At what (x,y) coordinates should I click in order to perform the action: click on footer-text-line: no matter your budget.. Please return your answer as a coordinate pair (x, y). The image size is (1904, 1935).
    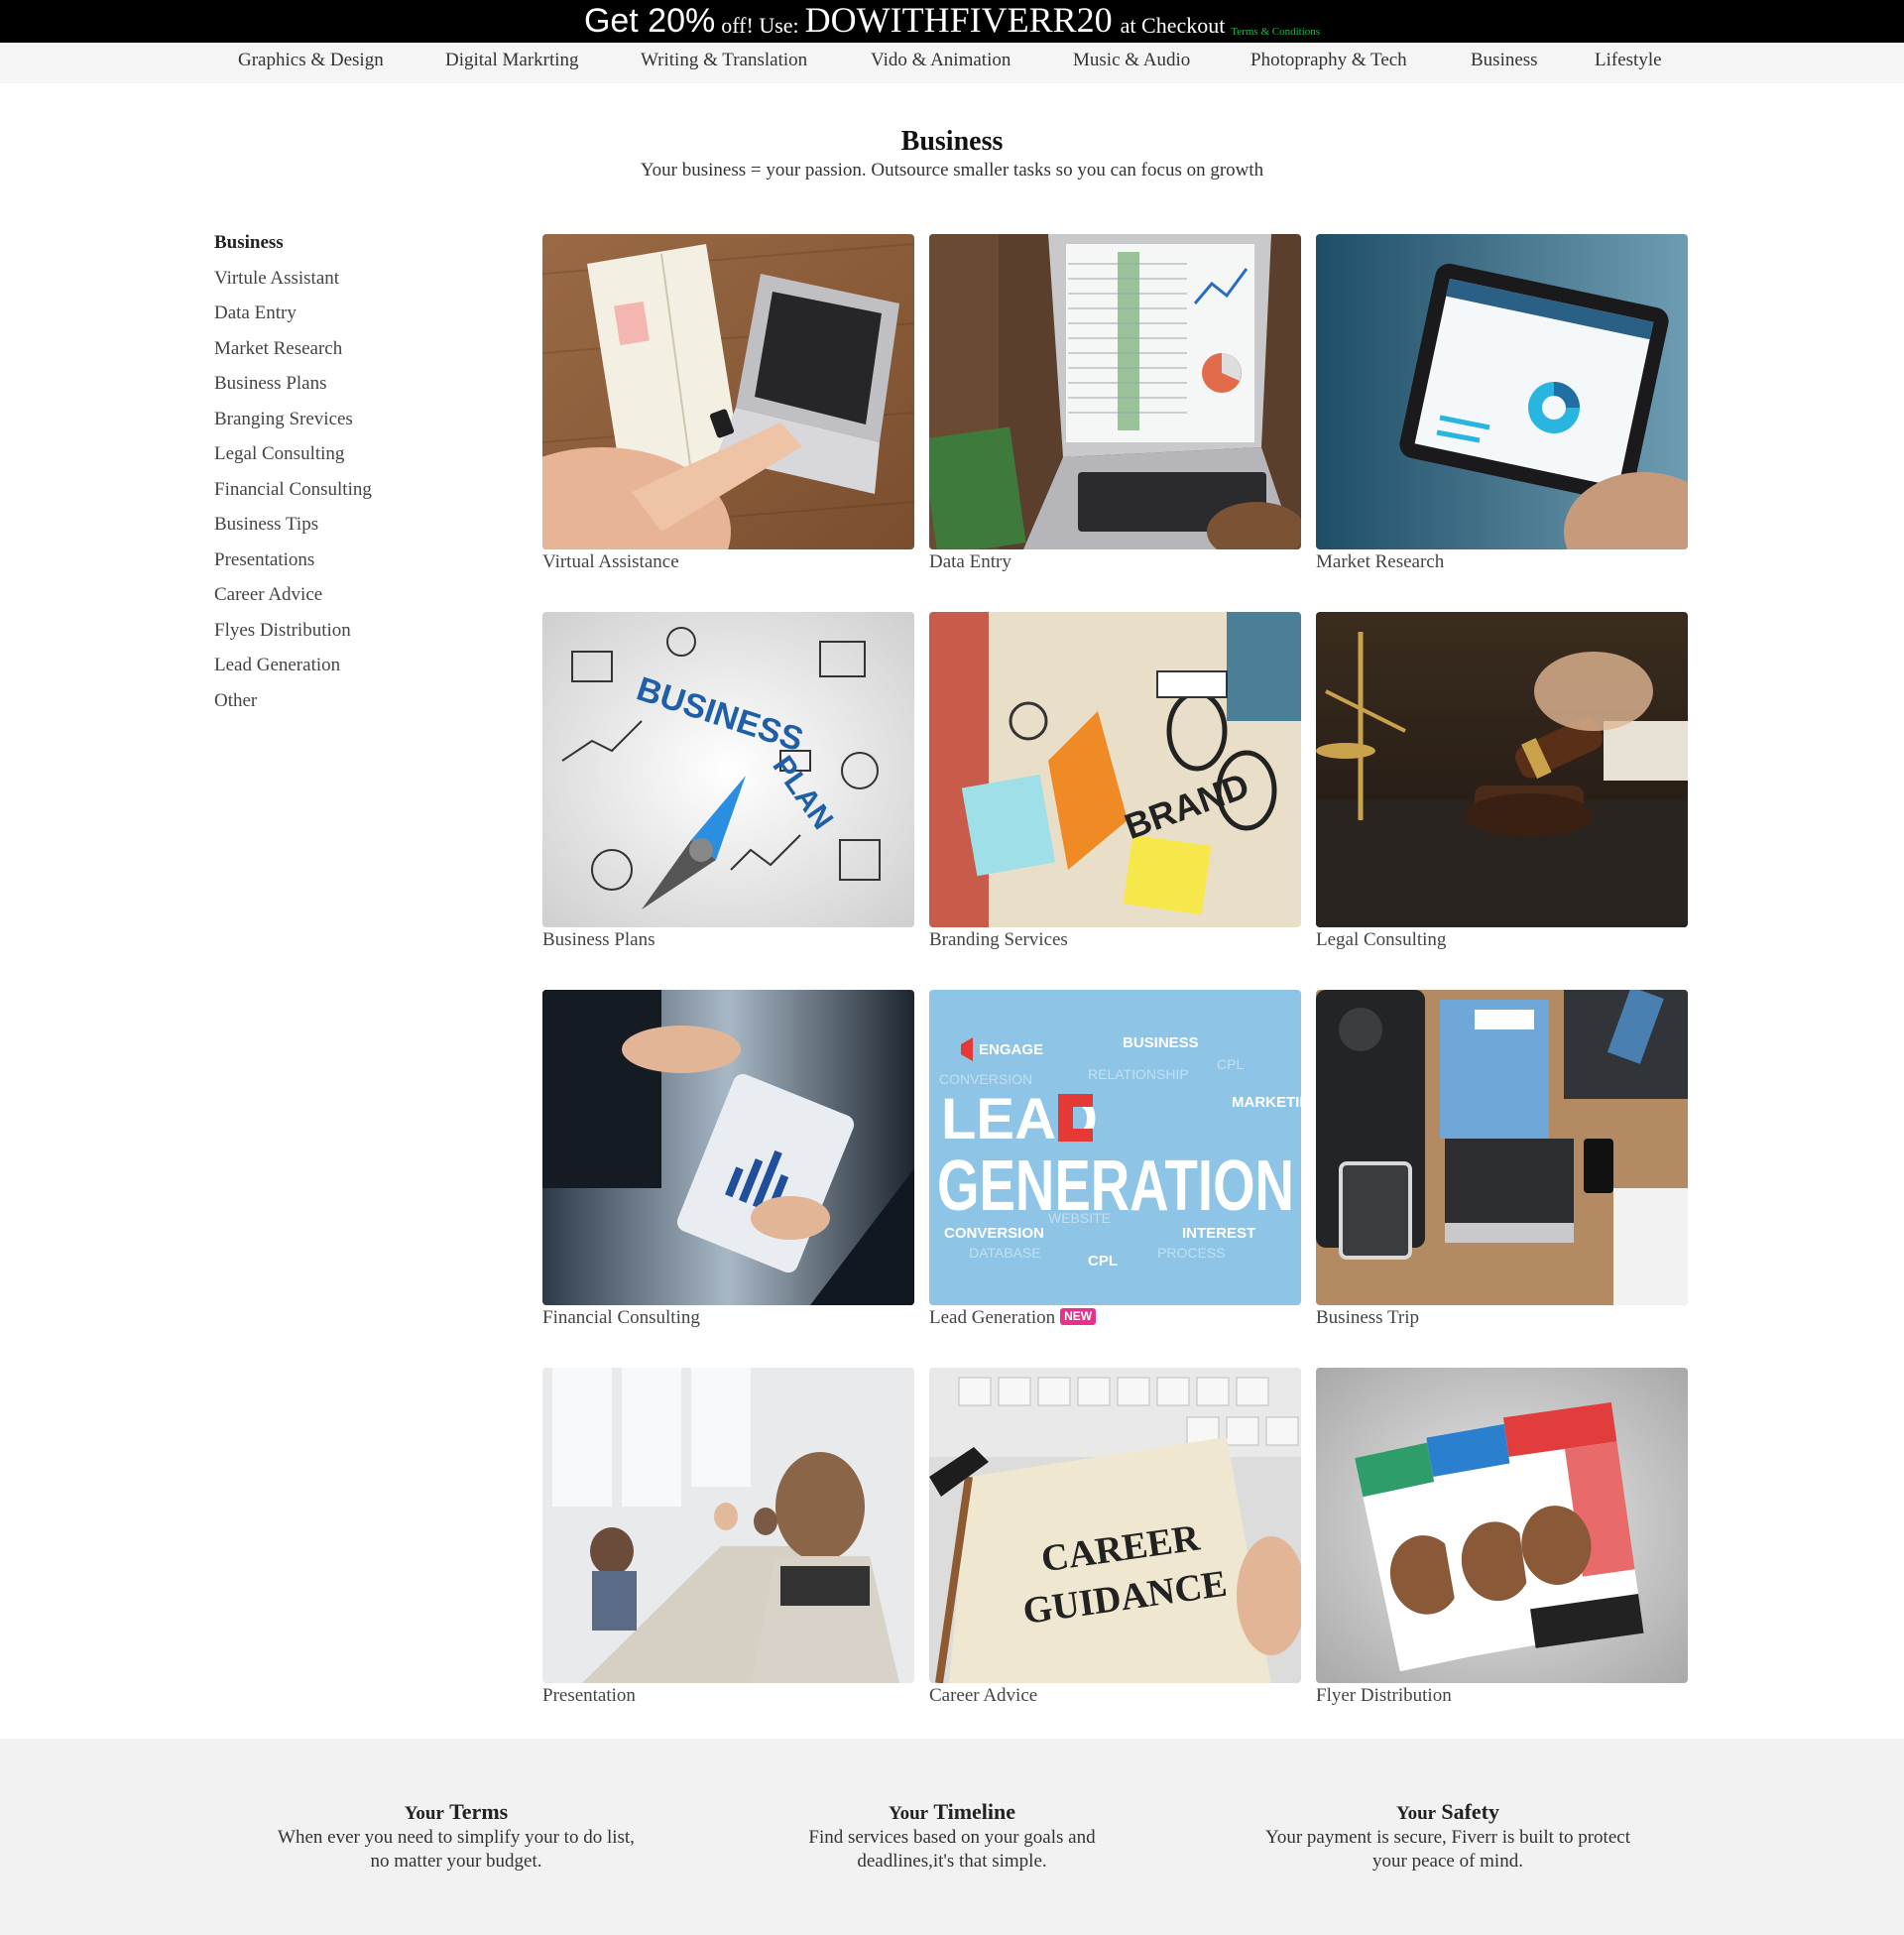
    Looking at the image, I should click on (456, 1862).